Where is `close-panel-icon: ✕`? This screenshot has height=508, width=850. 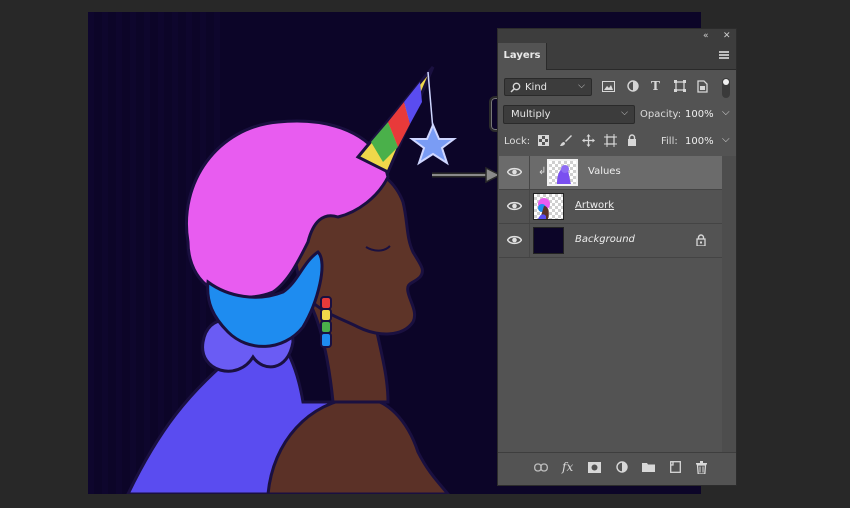
close-panel-icon: ✕ is located at coordinates (727, 36).